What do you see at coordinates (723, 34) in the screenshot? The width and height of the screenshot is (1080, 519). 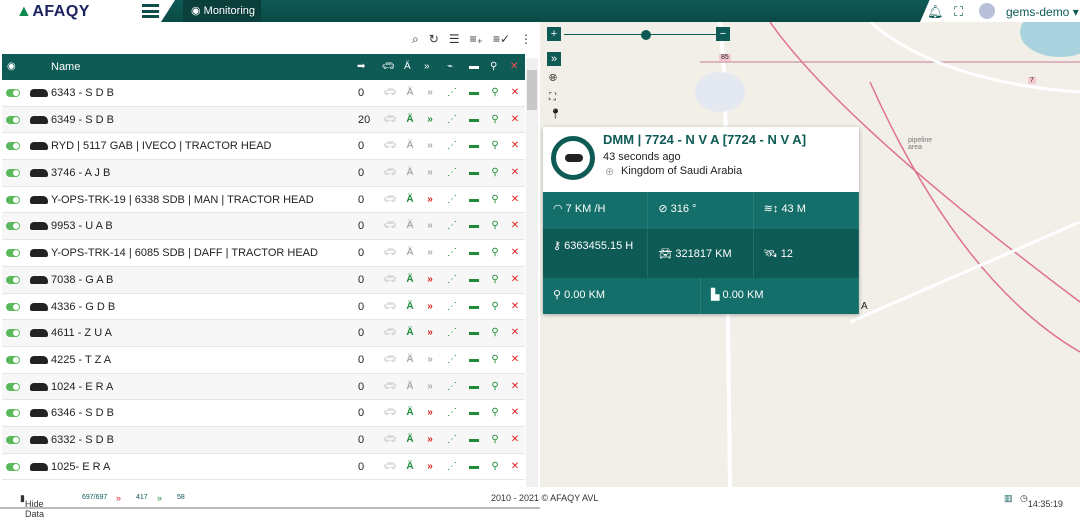 I see `zoom-out-button: −` at bounding box center [723, 34].